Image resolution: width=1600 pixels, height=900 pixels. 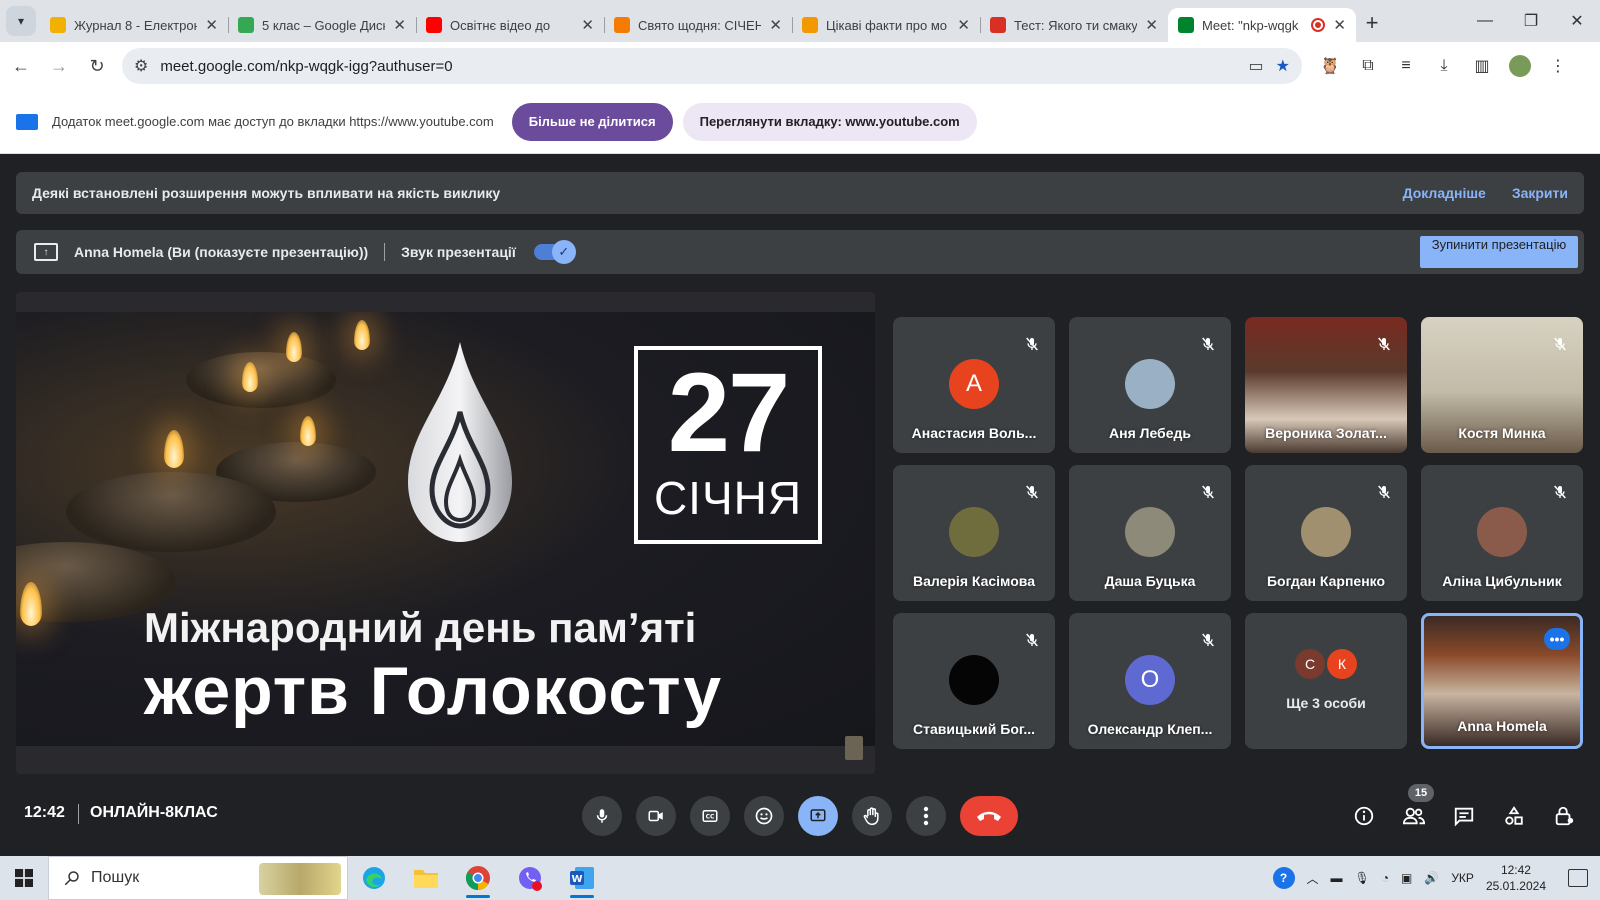 What do you see at coordinates (1540, 193) in the screenshot?
I see `close-warning-link: Закрити` at bounding box center [1540, 193].